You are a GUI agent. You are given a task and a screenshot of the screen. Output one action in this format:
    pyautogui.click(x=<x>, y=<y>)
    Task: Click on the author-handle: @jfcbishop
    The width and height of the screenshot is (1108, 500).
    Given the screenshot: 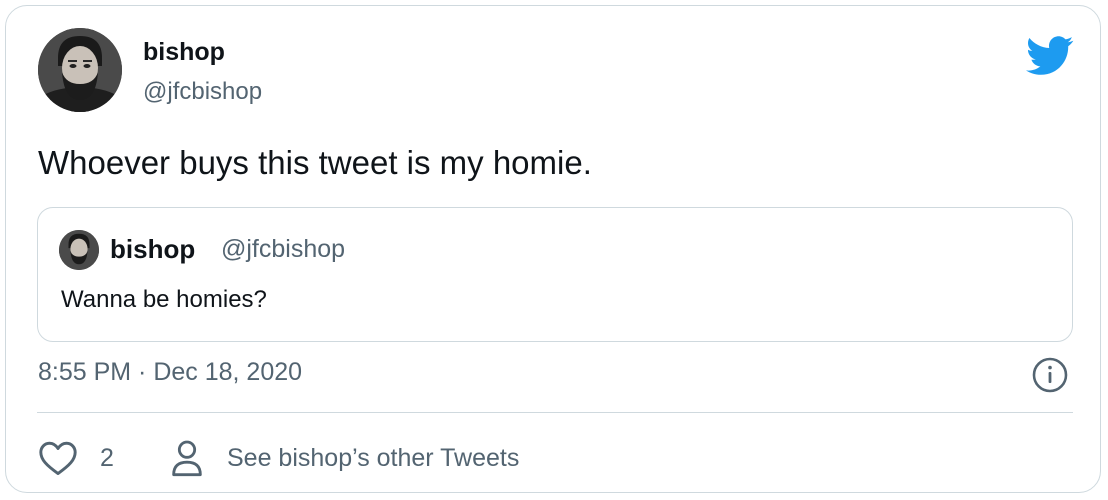 What is the action you would take?
    pyautogui.click(x=202, y=92)
    